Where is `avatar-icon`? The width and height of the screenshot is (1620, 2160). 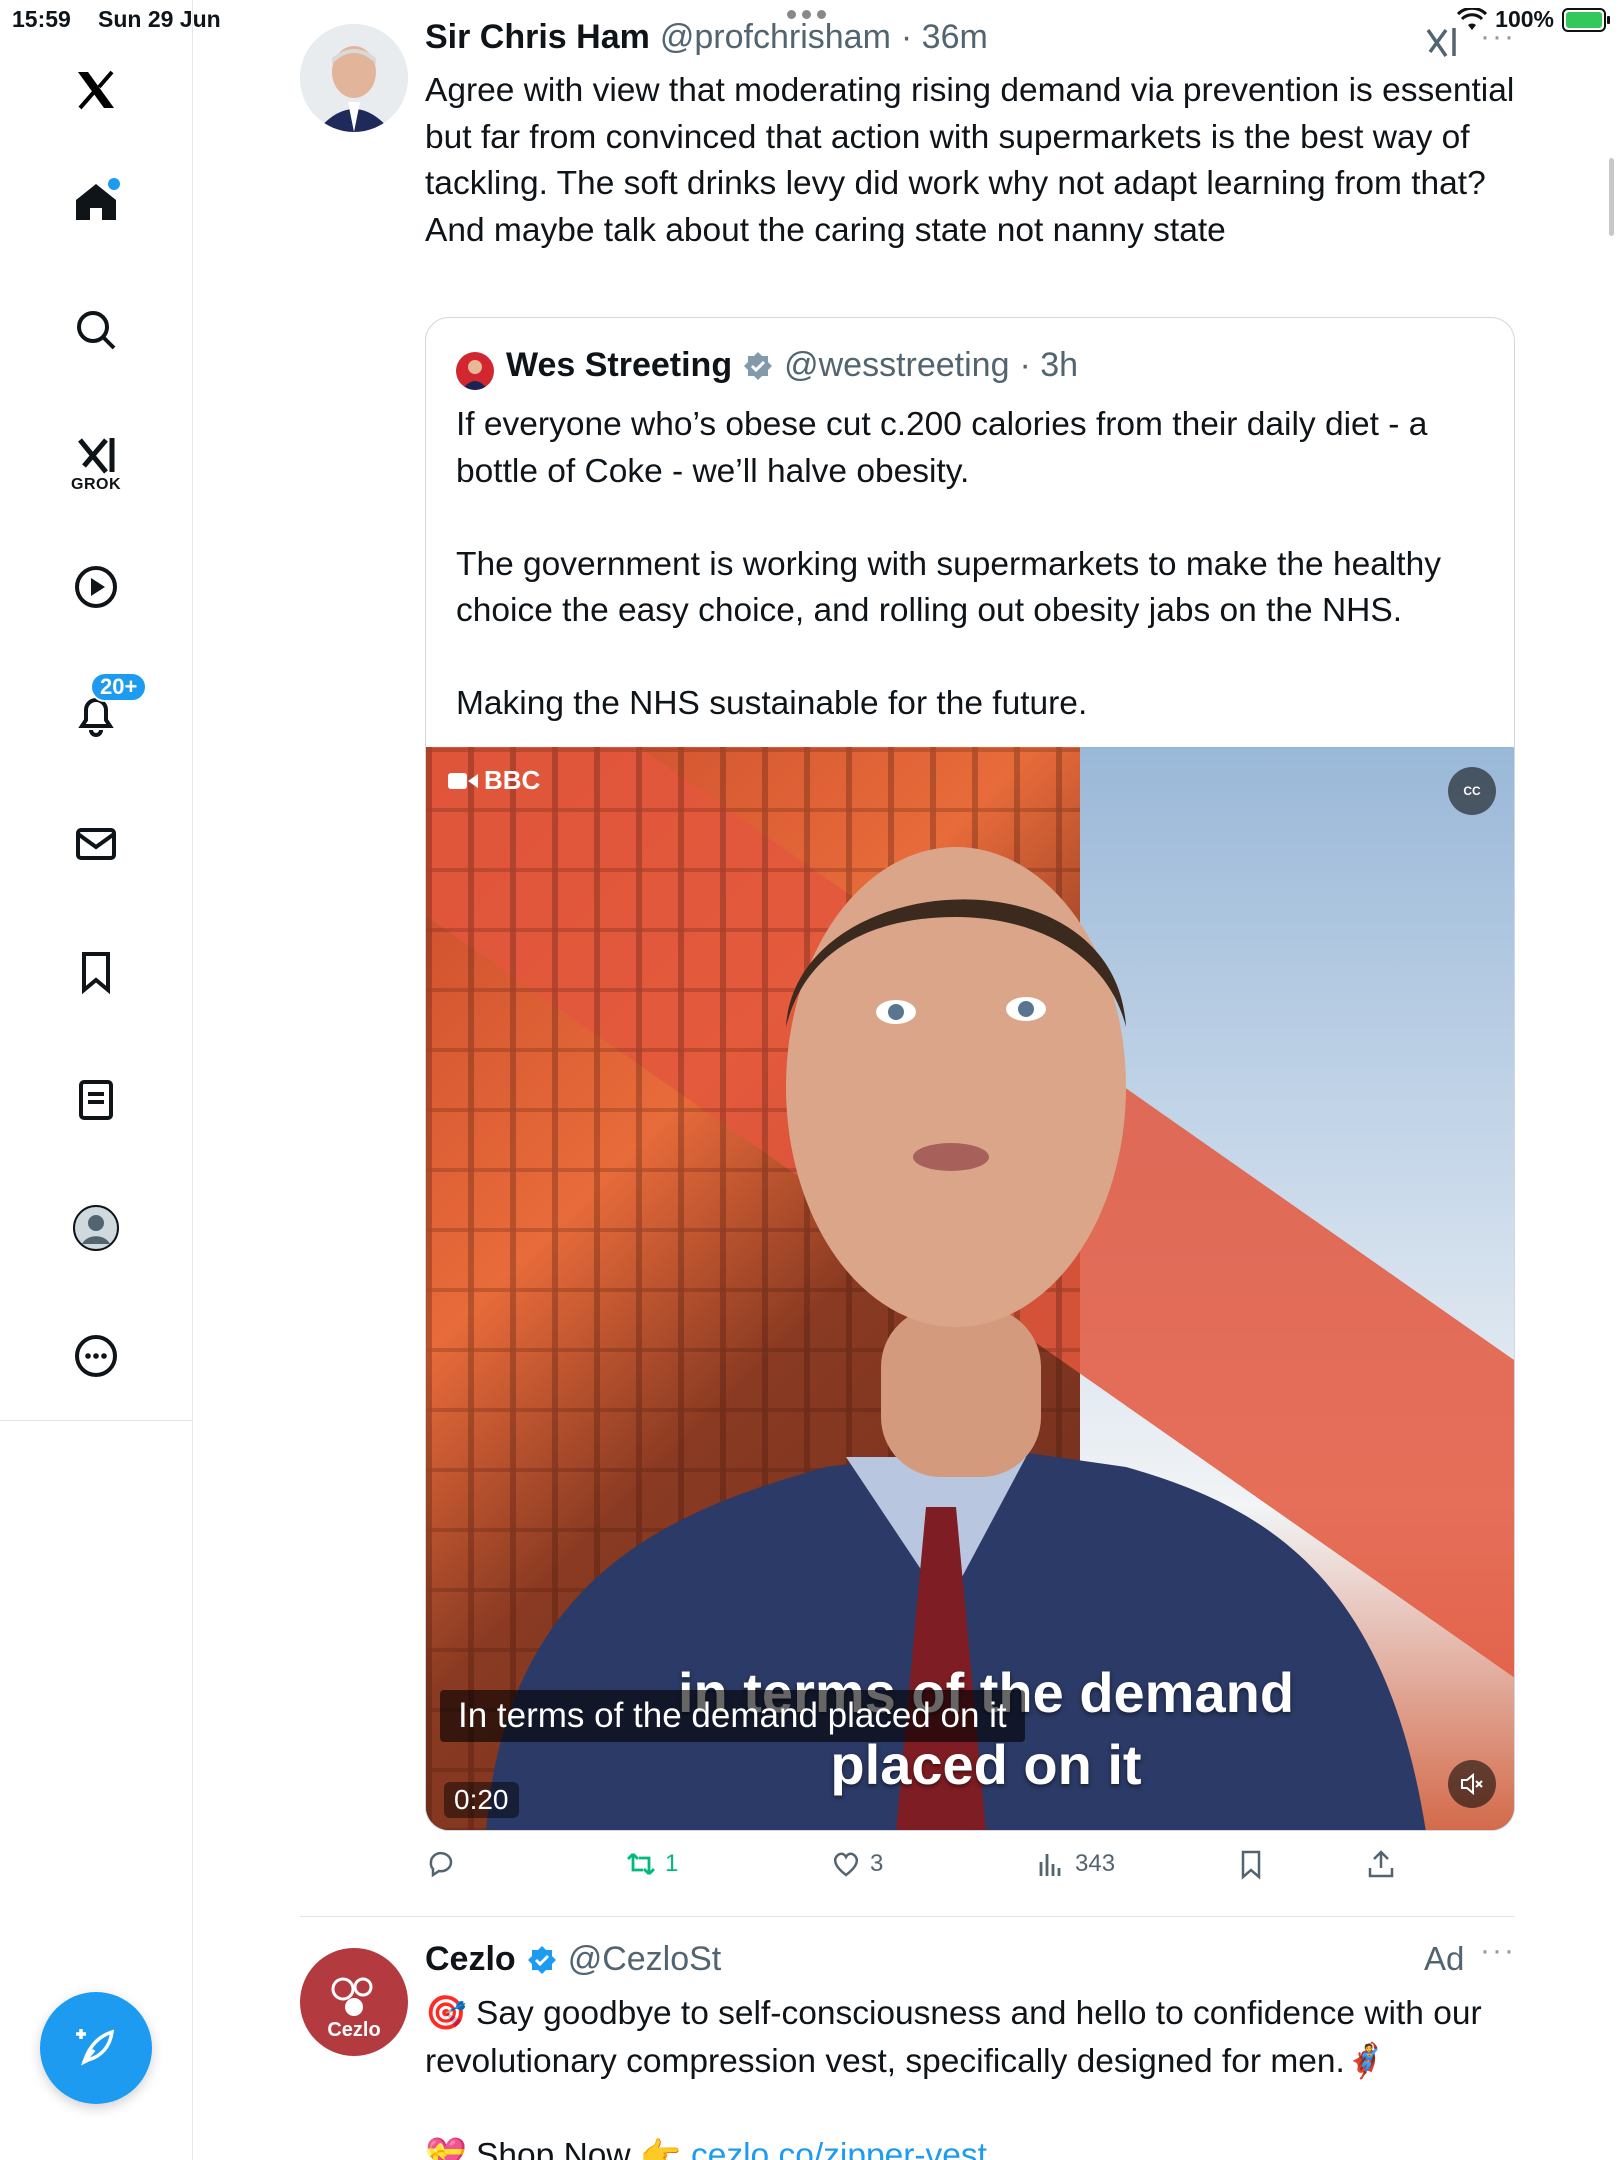
avatar-icon is located at coordinates (96, 1228).